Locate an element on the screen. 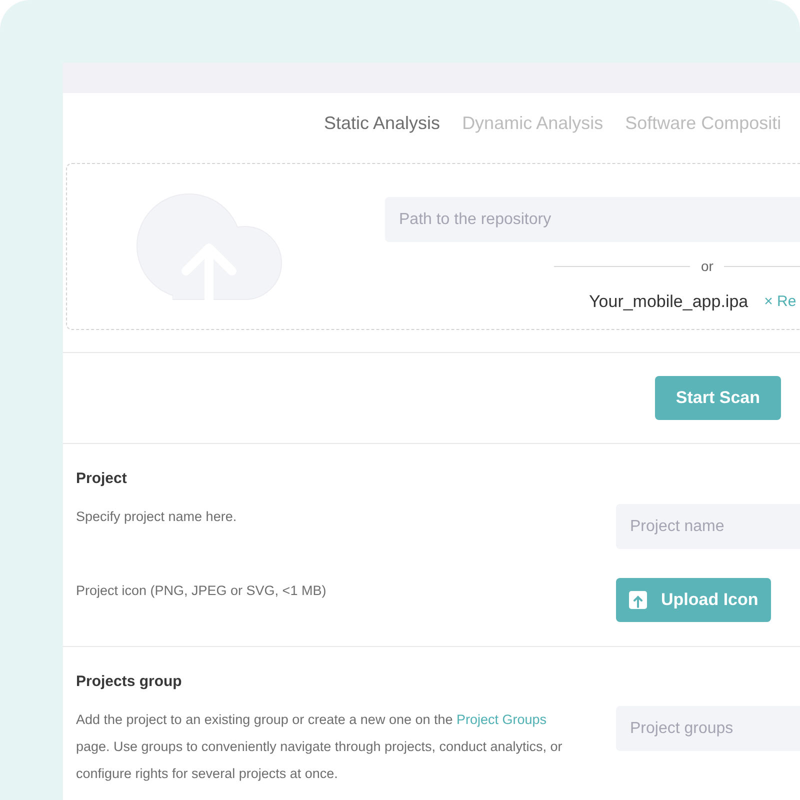 The height and width of the screenshot is (800, 800). upload-icon is located at coordinates (638, 600).